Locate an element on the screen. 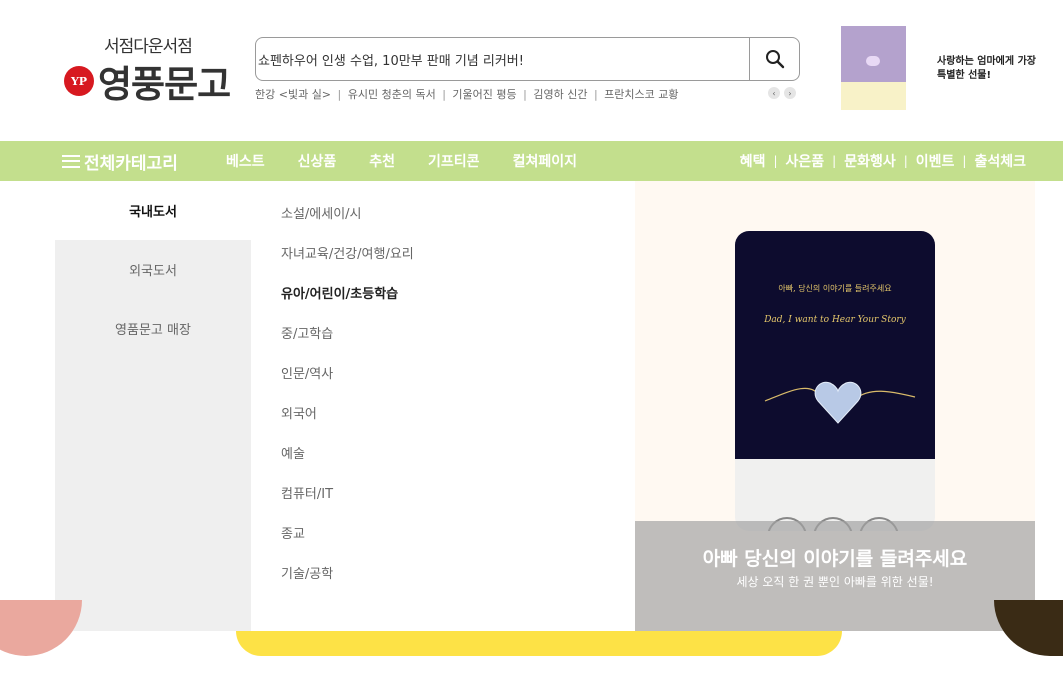 This screenshot has width=1063, height=685. subcategory-item: 외국어 is located at coordinates (299, 412).